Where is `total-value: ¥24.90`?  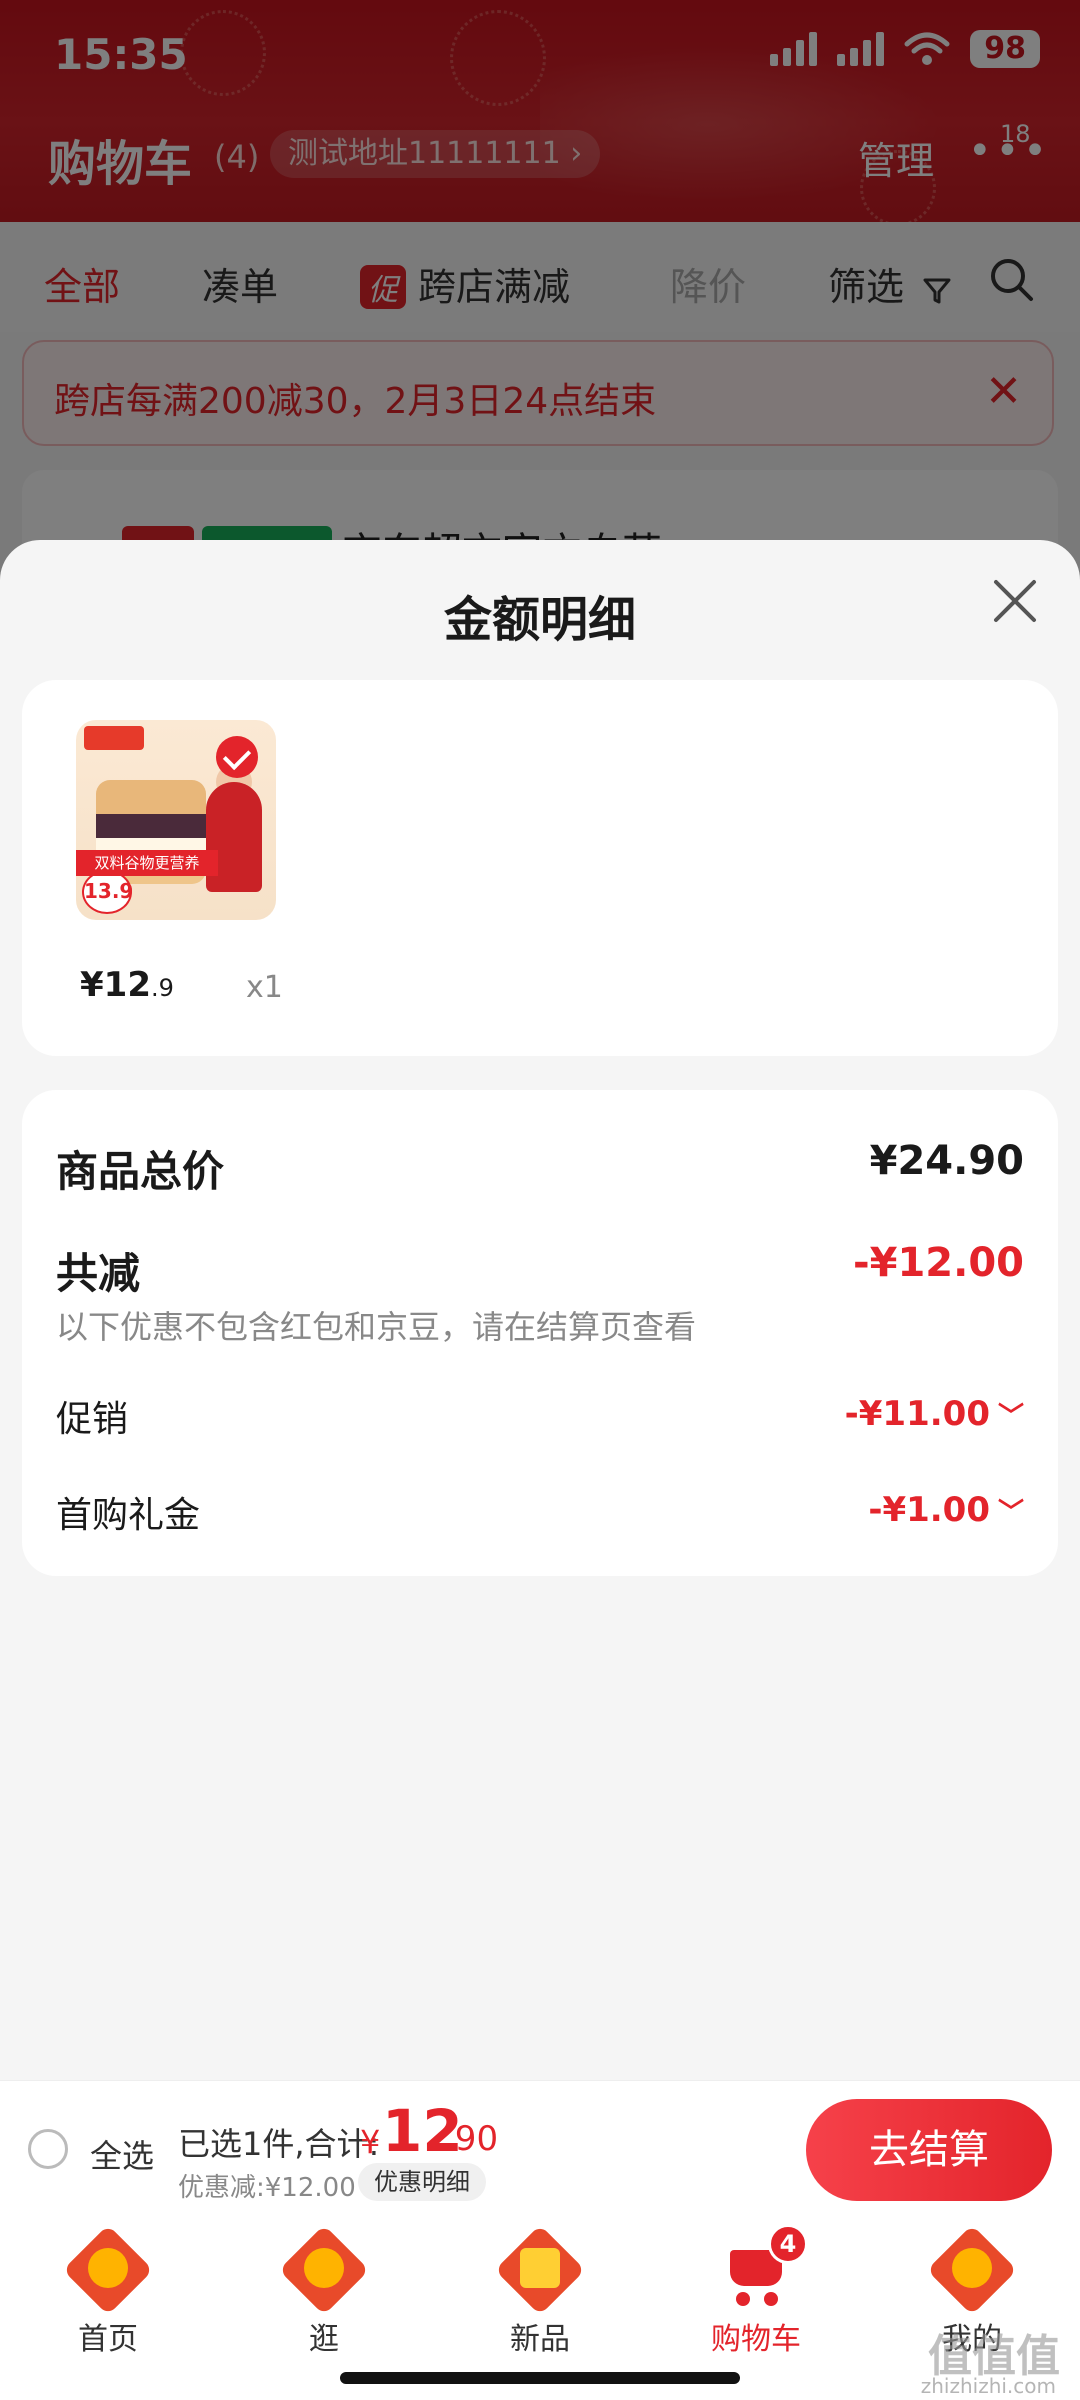 total-value: ¥24.90 is located at coordinates (946, 1161).